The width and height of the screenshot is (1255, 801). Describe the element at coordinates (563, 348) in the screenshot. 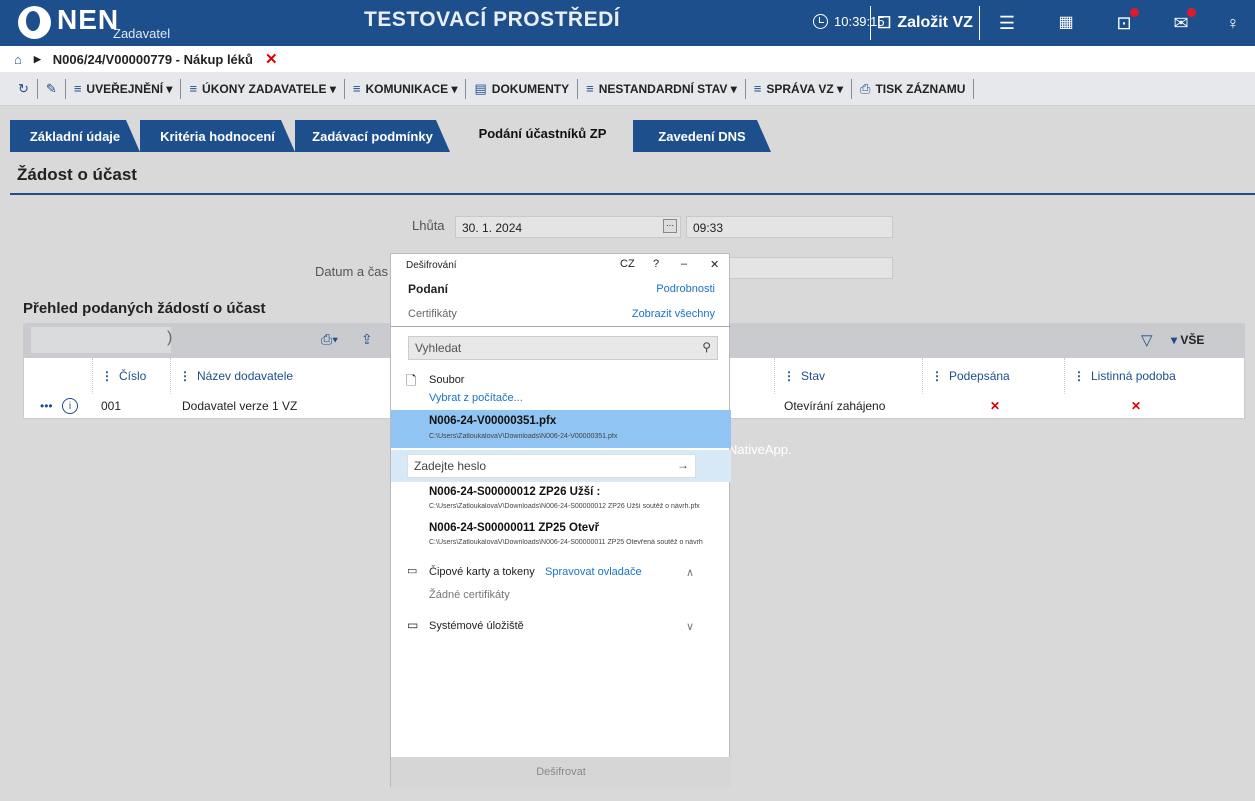

I see `certificate-search-input: Vyhledat ⚲` at that location.